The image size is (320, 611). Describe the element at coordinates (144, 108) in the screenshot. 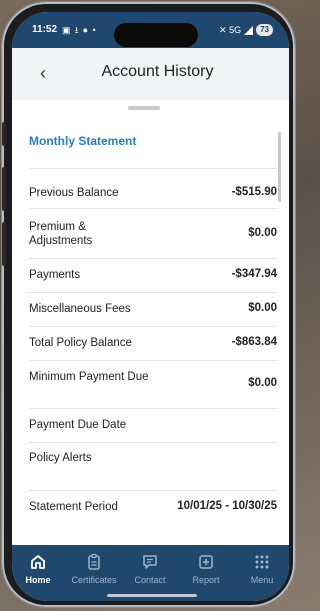

I see `sheet-drag-handle` at that location.